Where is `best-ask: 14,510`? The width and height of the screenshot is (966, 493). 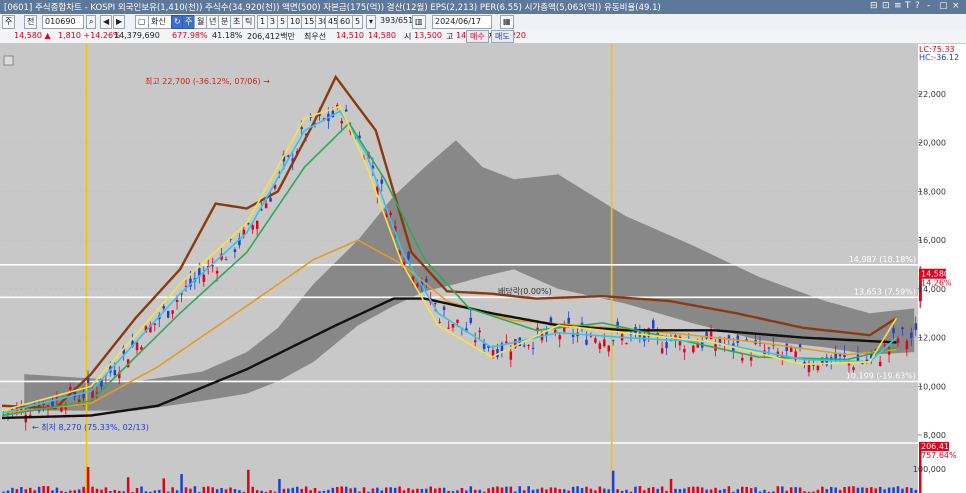
best-ask: 14,510 is located at coordinates (350, 35).